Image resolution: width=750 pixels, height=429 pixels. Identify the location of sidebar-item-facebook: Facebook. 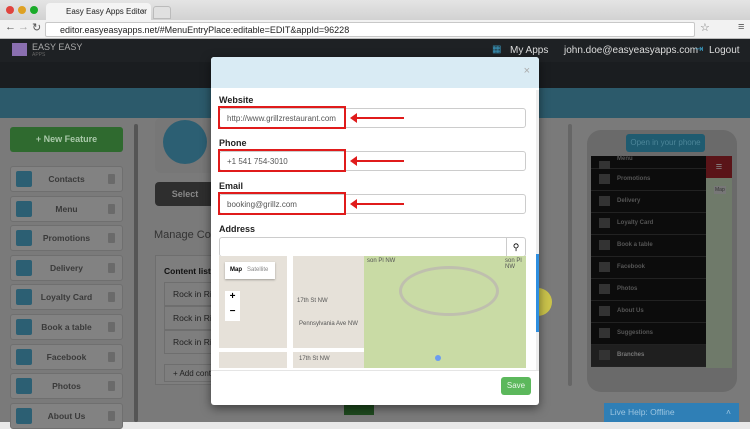
(66, 356).